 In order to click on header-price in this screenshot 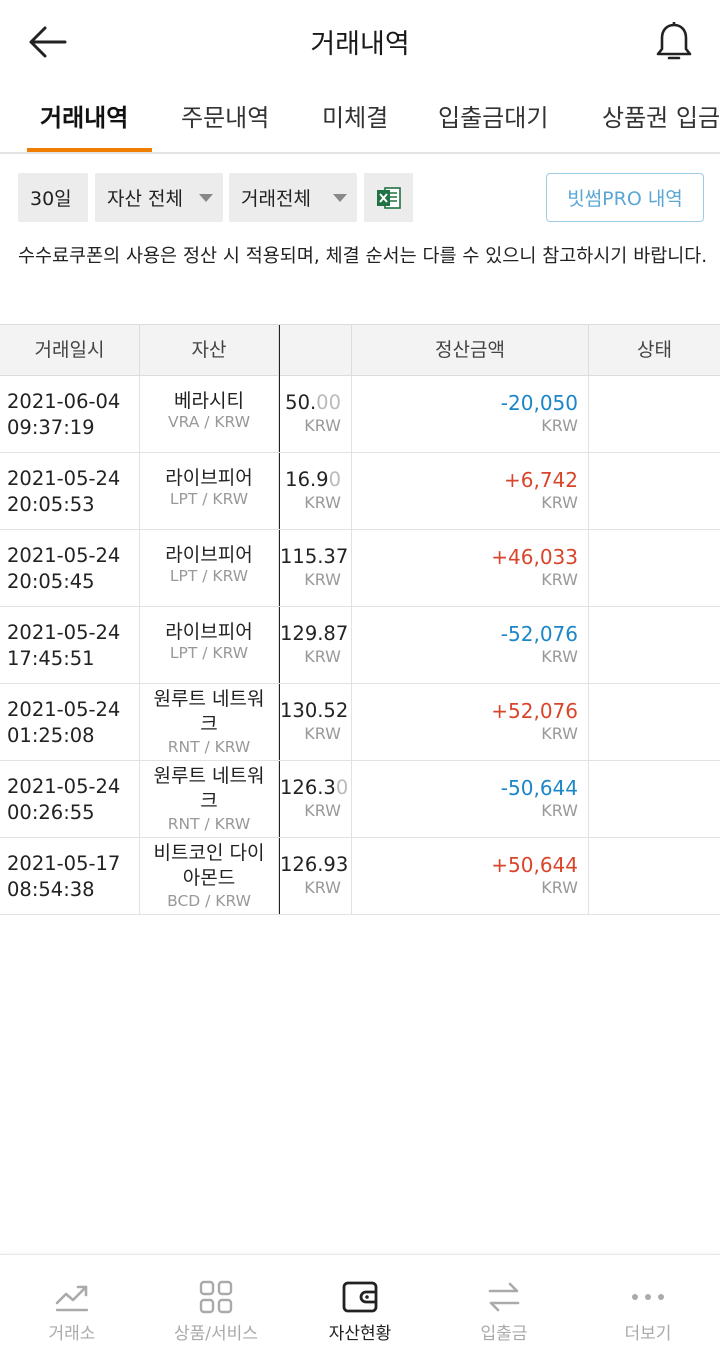, I will do `click(315, 350)`.